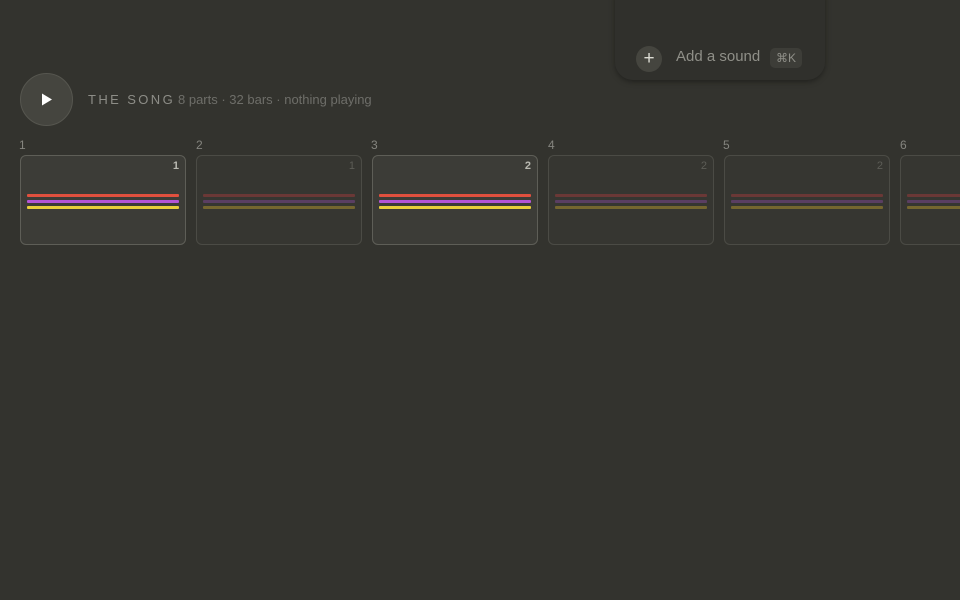  Describe the element at coordinates (903, 145) in the screenshot. I see `part-number: 6` at that location.